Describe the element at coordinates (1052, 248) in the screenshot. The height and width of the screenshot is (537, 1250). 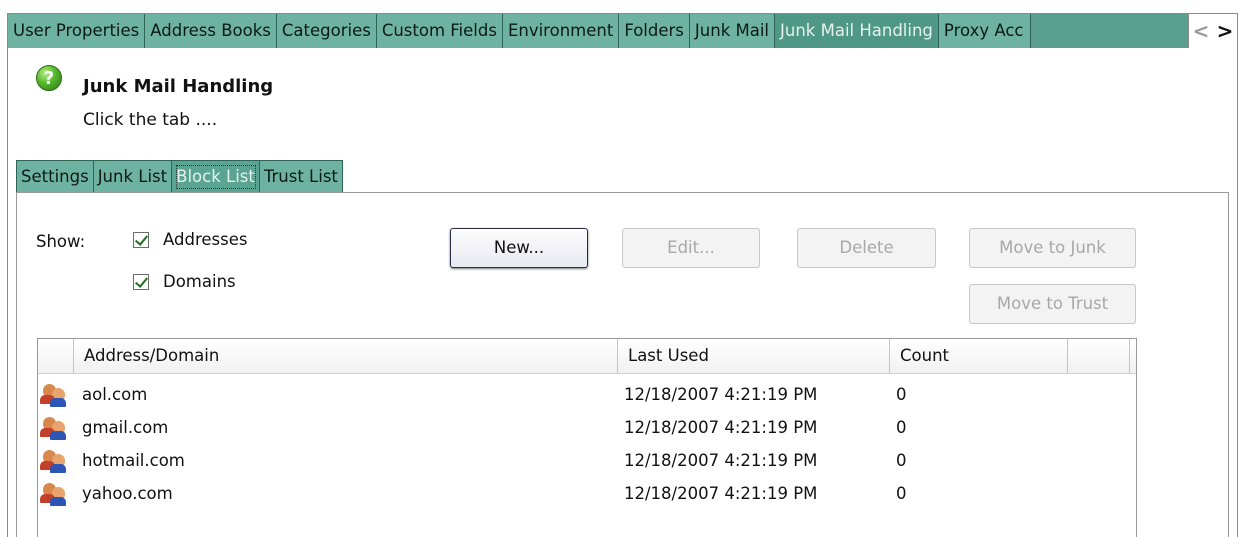
I see `move-to-junk-button: Move to Junk` at that location.